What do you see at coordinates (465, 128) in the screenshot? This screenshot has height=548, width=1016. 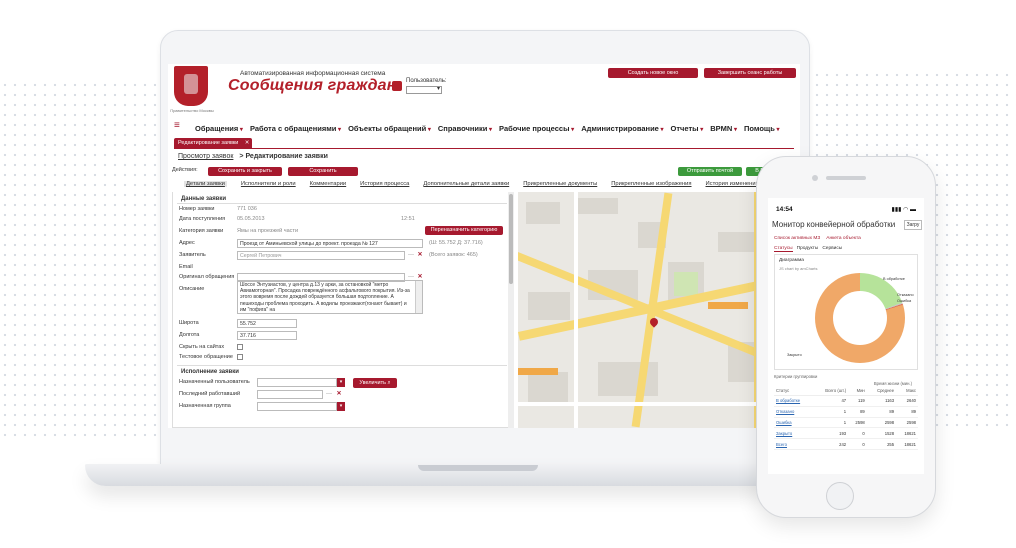 I see `menu-item-directories: Справочники` at bounding box center [465, 128].